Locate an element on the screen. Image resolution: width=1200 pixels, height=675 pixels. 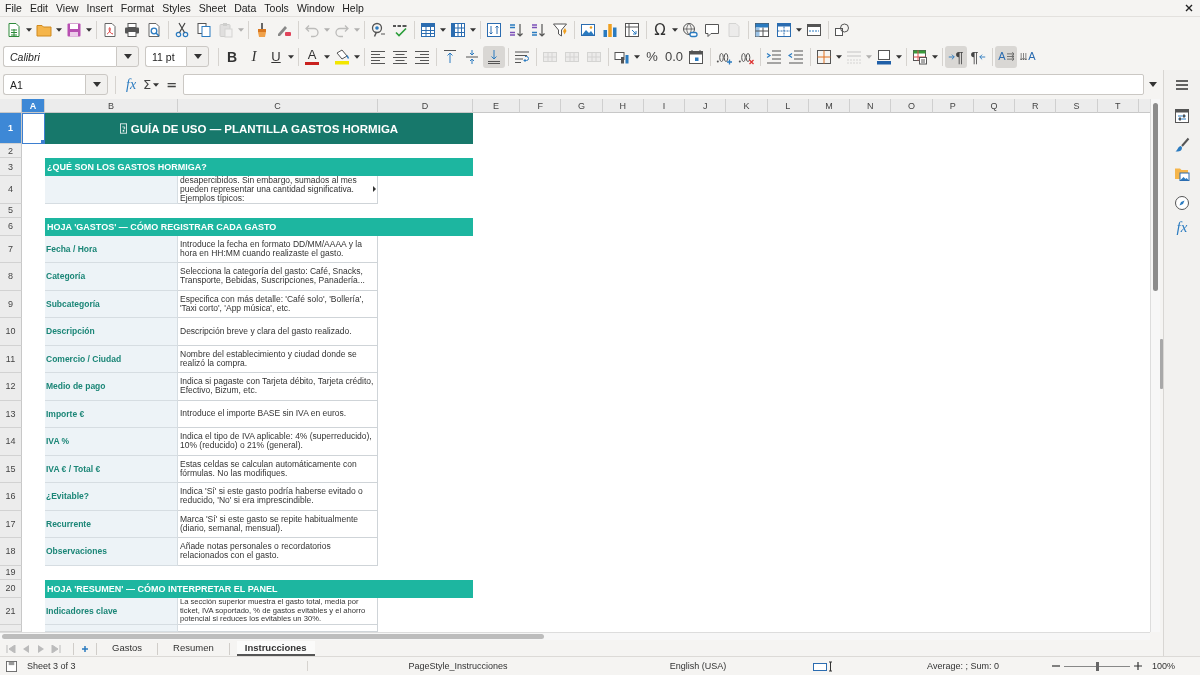
selection-mode-icon is located at coordinates (823, 666).